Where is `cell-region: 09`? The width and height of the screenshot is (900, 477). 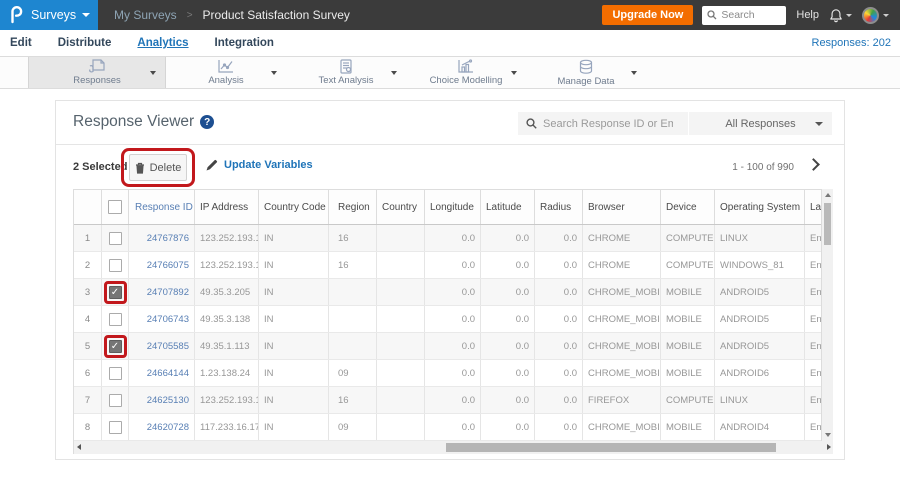
cell-region: 09 is located at coordinates (353, 373).